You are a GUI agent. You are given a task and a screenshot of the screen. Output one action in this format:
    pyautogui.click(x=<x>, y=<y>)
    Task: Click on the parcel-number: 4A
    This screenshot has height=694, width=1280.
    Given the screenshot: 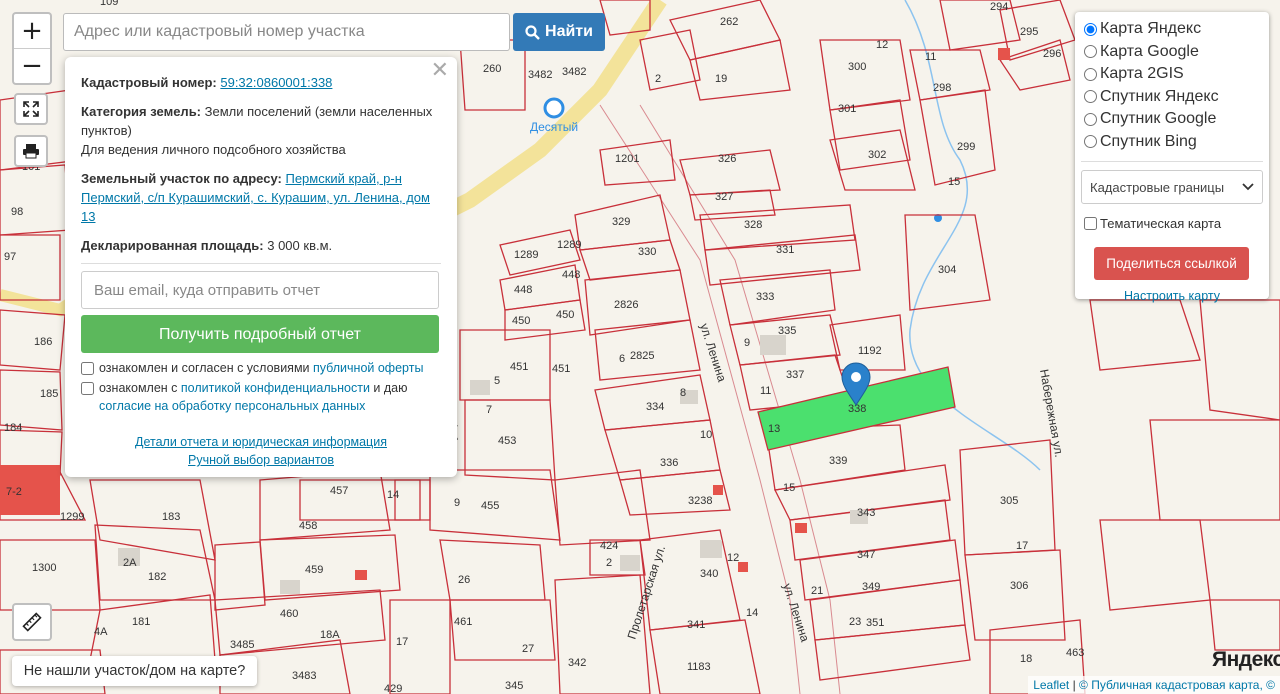 What is the action you would take?
    pyautogui.click(x=101, y=632)
    